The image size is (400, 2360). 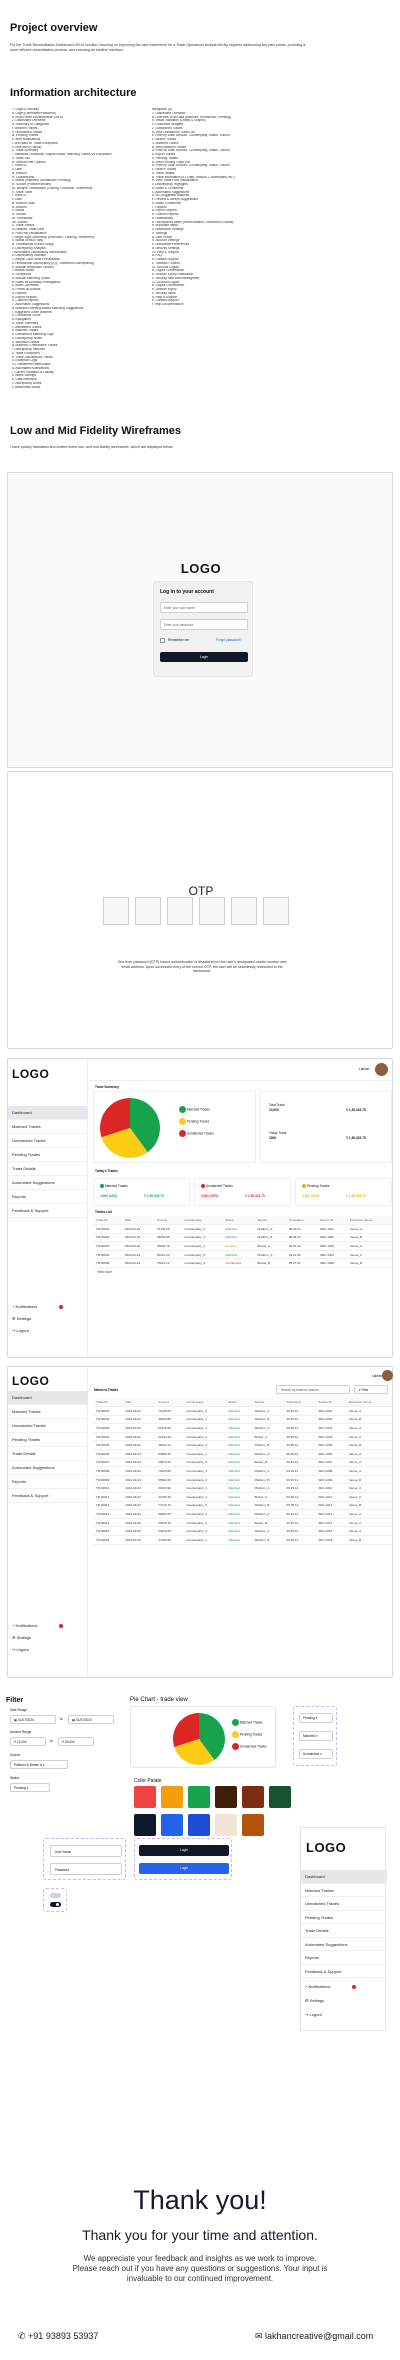 What do you see at coordinates (55, 1895) in the screenshot?
I see `toggle-off` at bounding box center [55, 1895].